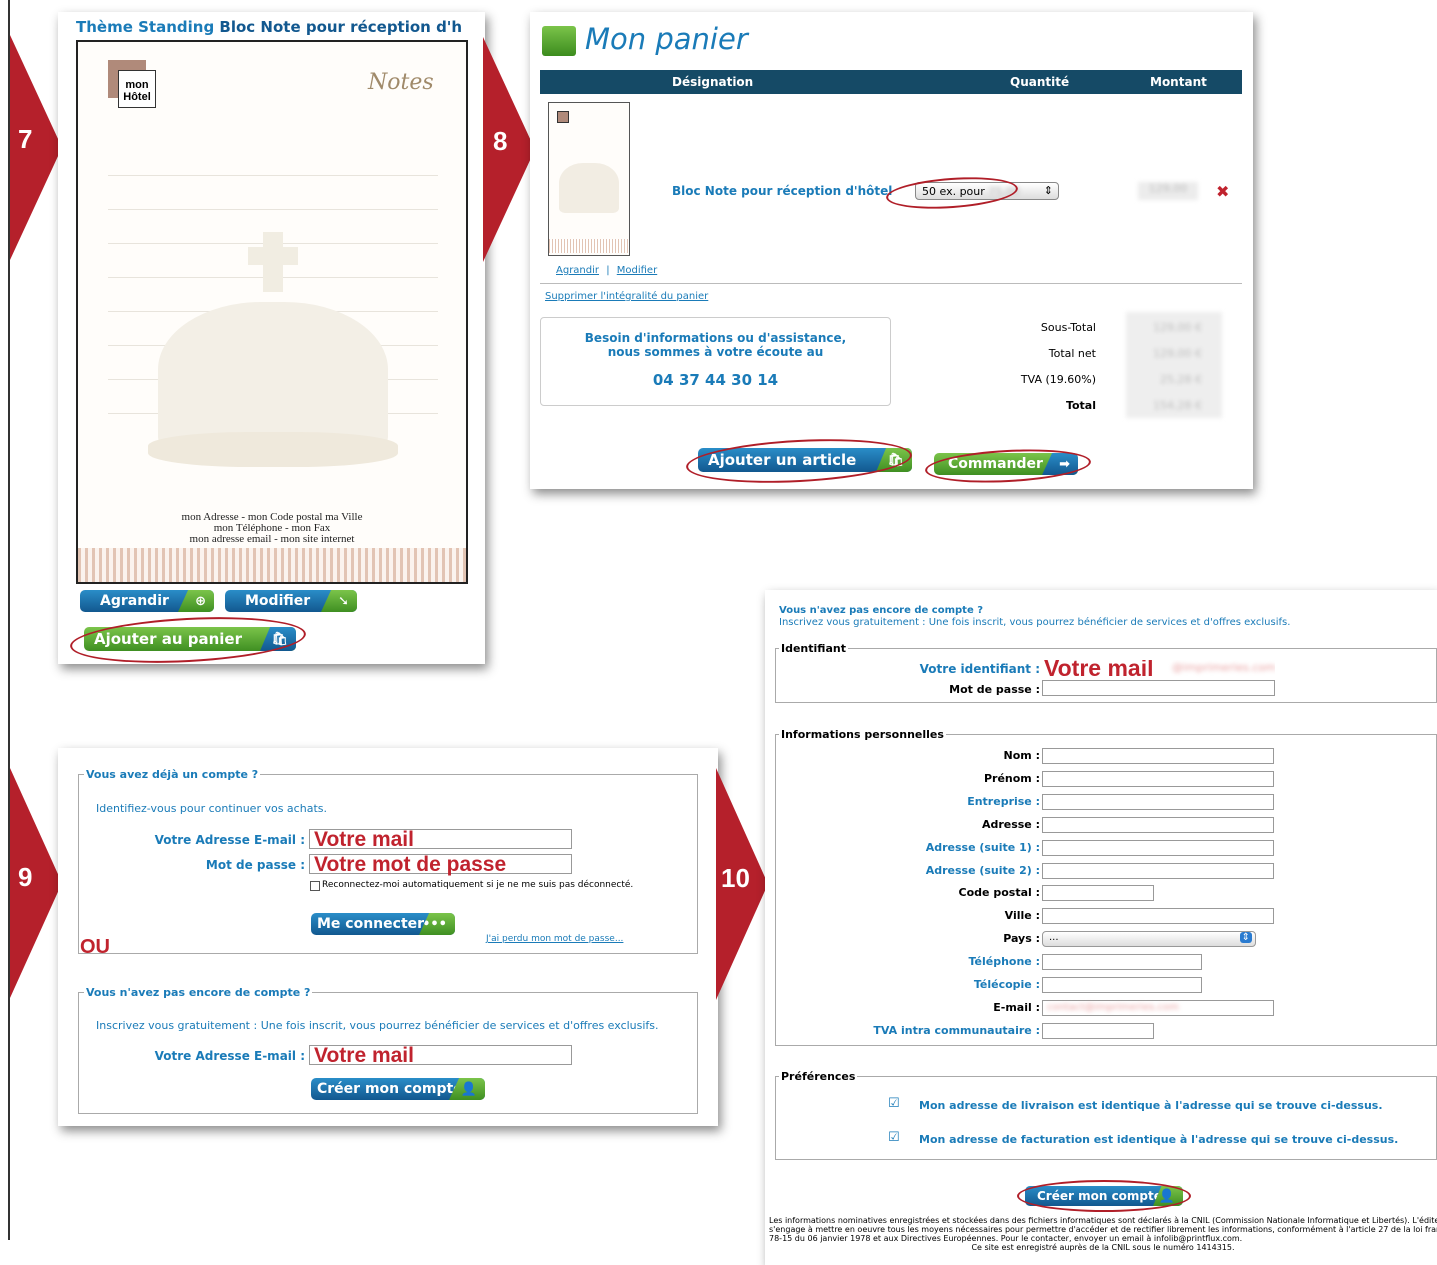 The height and width of the screenshot is (1265, 1437). Describe the element at coordinates (1106, 1118) in the screenshot. I see `preferences-fieldset` at that location.